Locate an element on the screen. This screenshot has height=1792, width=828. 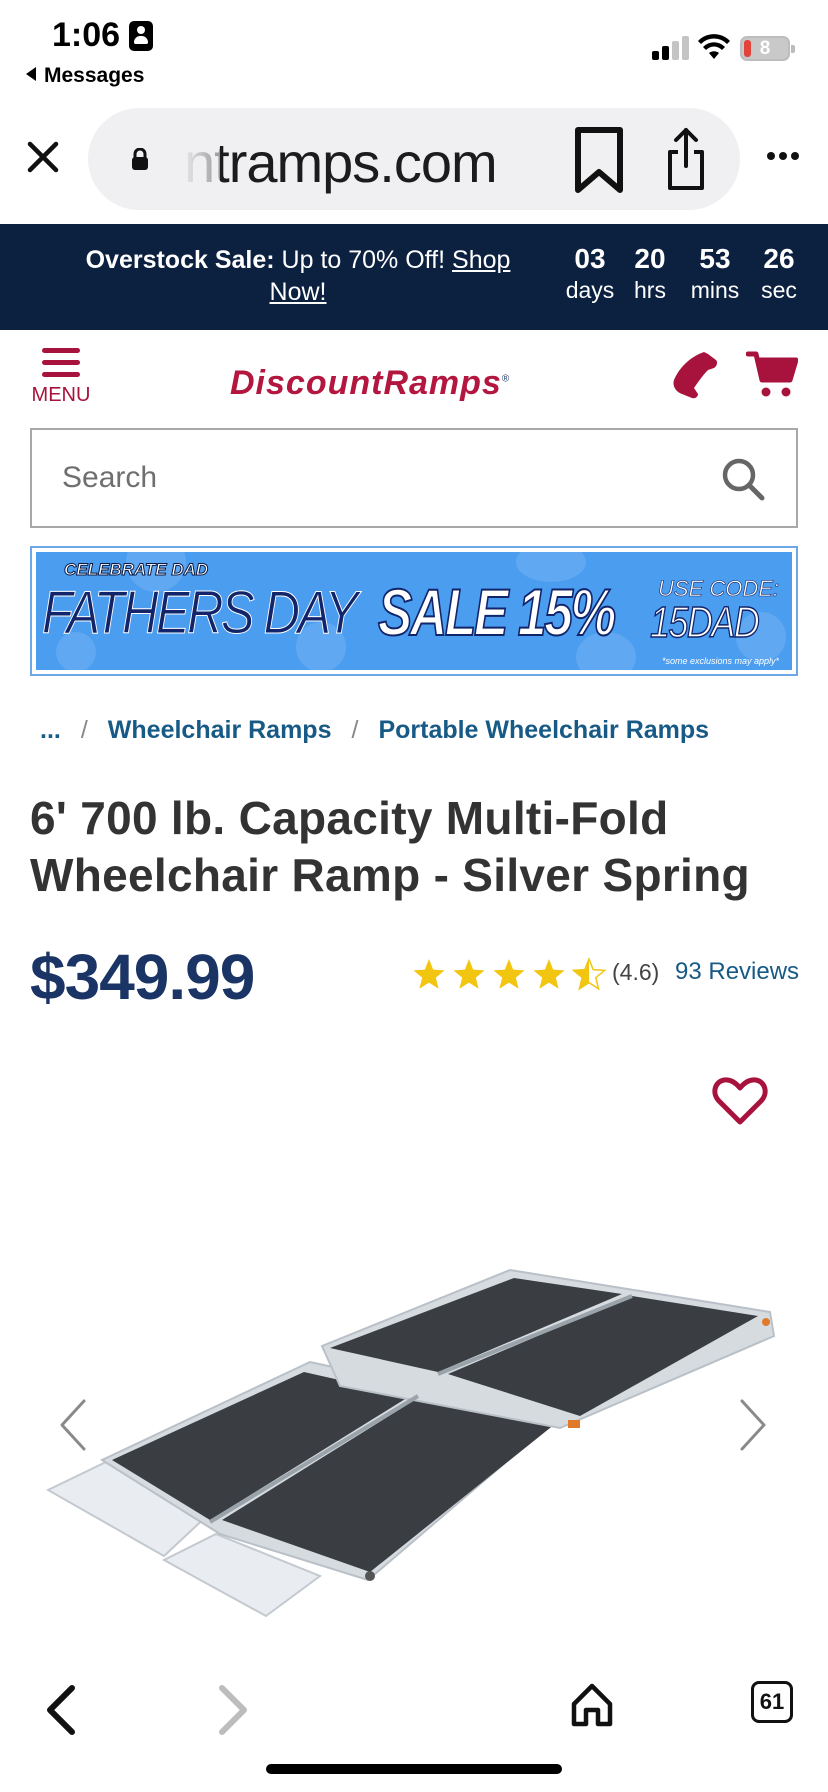
promo-text: Overstock Sale: Up to 70% Off! Shop Now! is located at coordinates (298, 276).